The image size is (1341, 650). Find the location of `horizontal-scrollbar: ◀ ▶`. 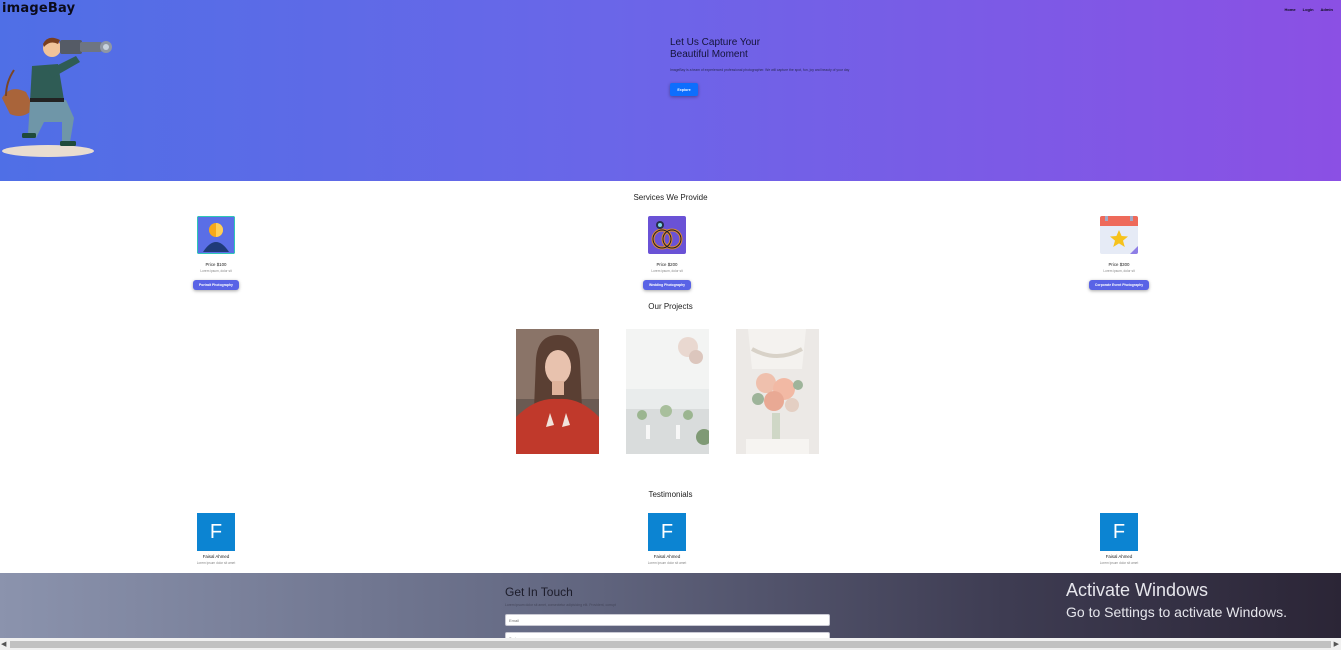

horizontal-scrollbar: ◀ ▶ is located at coordinates (670, 644).